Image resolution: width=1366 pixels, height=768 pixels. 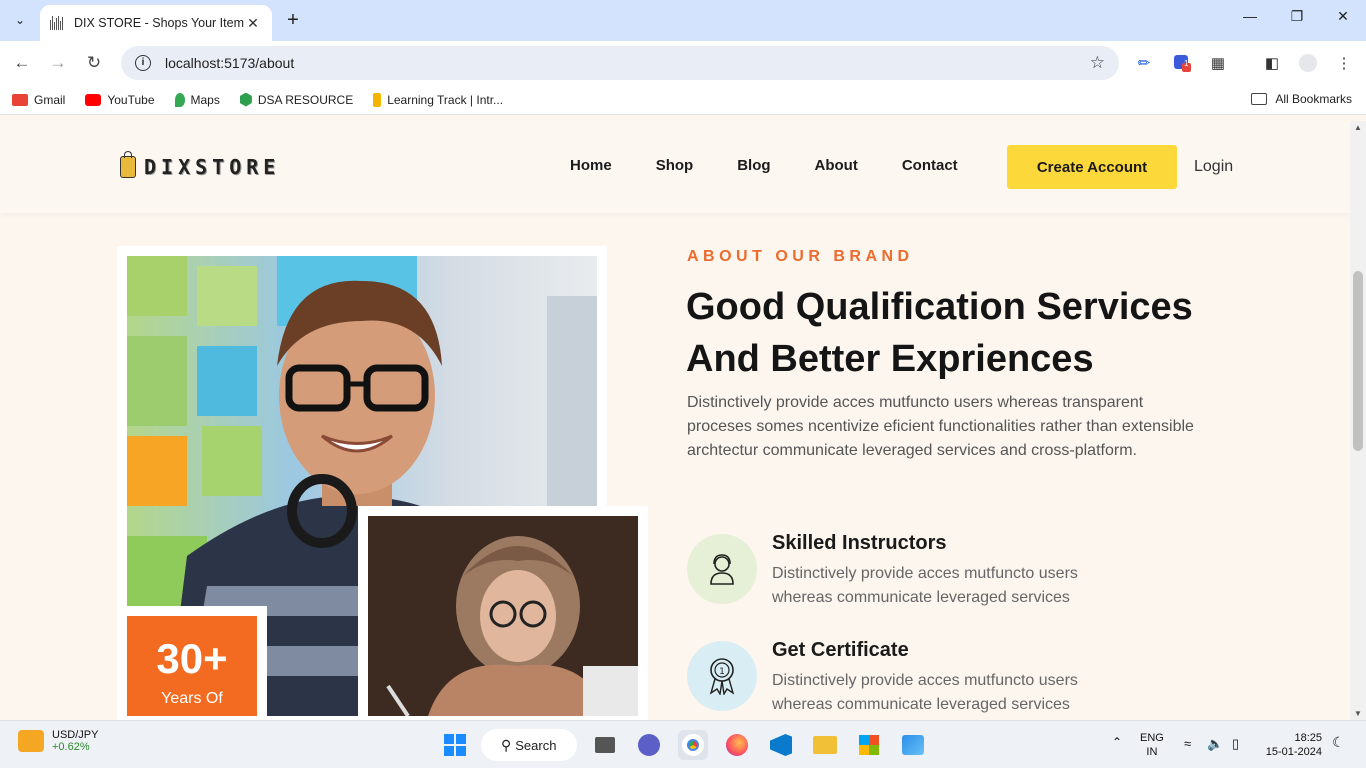 What do you see at coordinates (71, 747) in the screenshot?
I see `currency-change: +0.62%` at bounding box center [71, 747].